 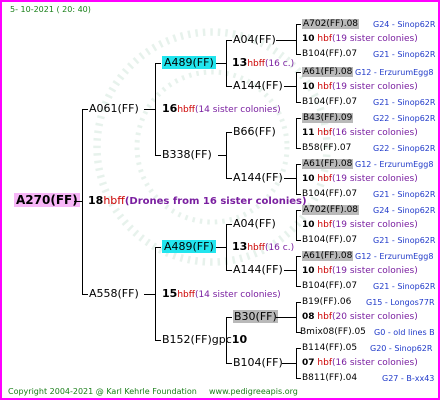 I want to click on gen1-node-1: A061(FF), so click(x=114, y=109).